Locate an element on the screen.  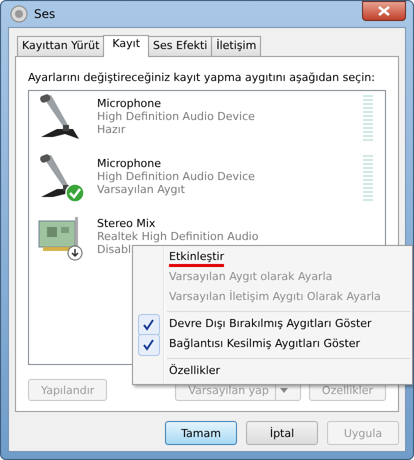
tab: Ses Efekti is located at coordinates (180, 46).